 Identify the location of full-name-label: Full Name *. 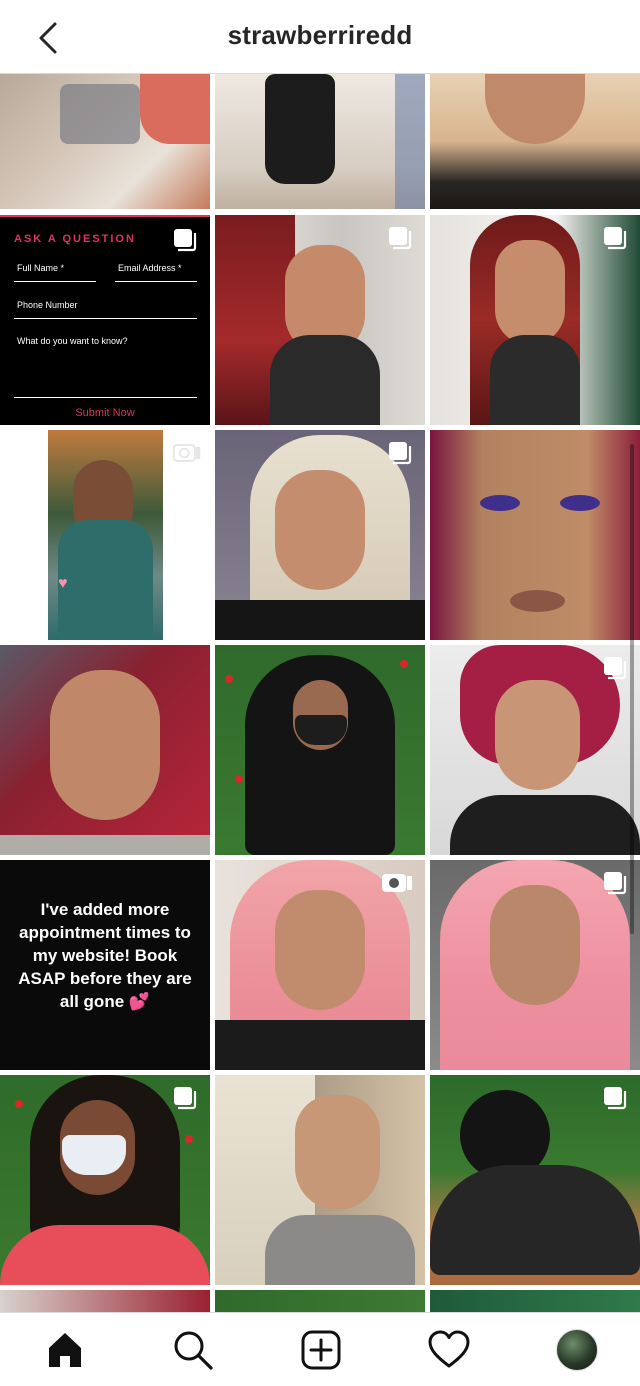
(41, 268).